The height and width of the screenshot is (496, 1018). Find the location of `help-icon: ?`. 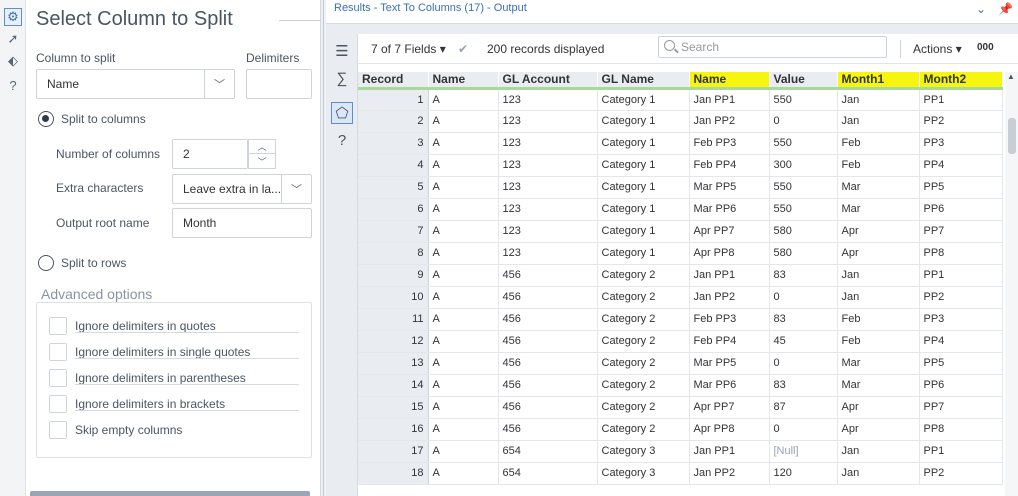

help-icon: ? is located at coordinates (342, 140).